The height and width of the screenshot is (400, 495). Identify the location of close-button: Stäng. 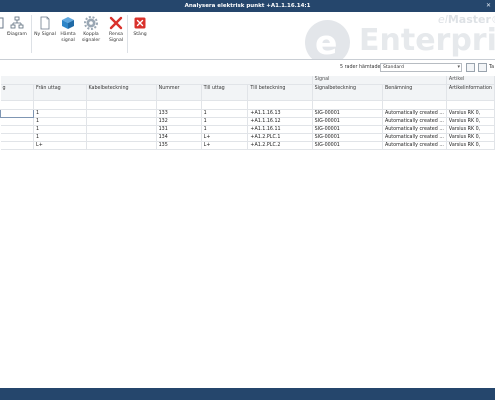
(140, 27).